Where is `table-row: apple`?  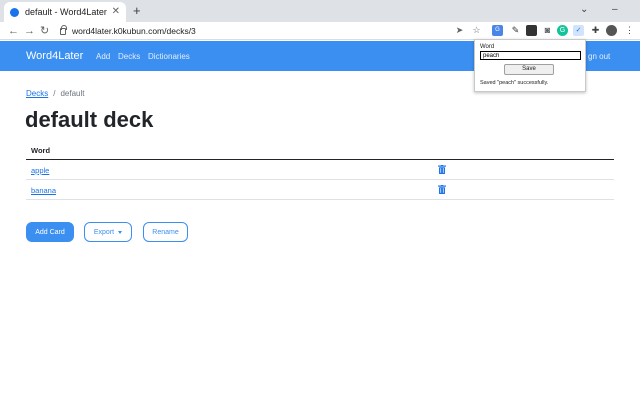 table-row: apple is located at coordinates (320, 170).